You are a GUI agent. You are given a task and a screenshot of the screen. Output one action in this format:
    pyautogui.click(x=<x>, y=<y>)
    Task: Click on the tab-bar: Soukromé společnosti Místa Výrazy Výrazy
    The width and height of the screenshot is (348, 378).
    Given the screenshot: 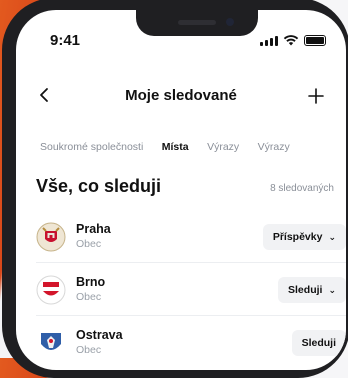 What is the action you would take?
    pyautogui.click(x=193, y=148)
    